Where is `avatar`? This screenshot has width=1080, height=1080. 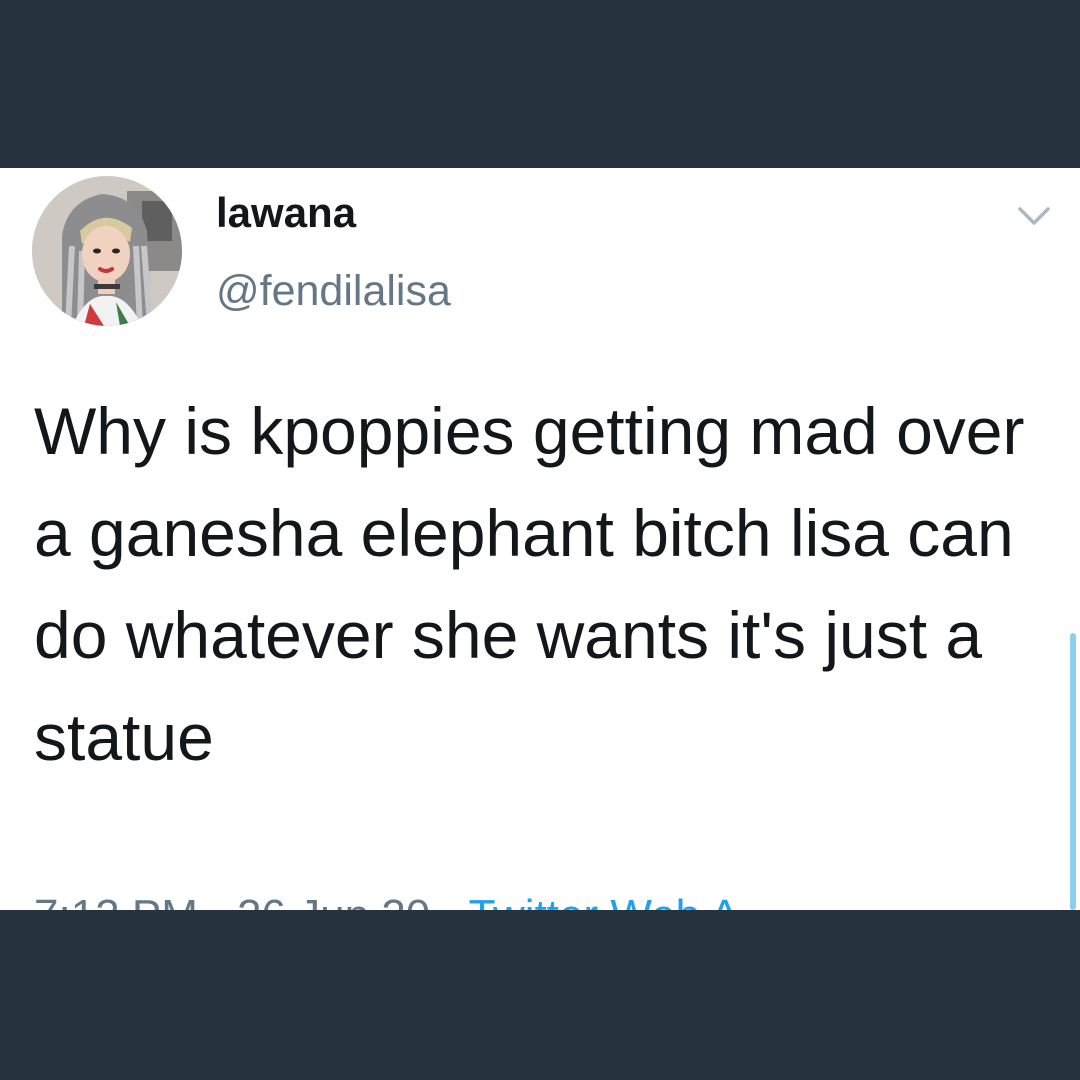
avatar is located at coordinates (107, 251).